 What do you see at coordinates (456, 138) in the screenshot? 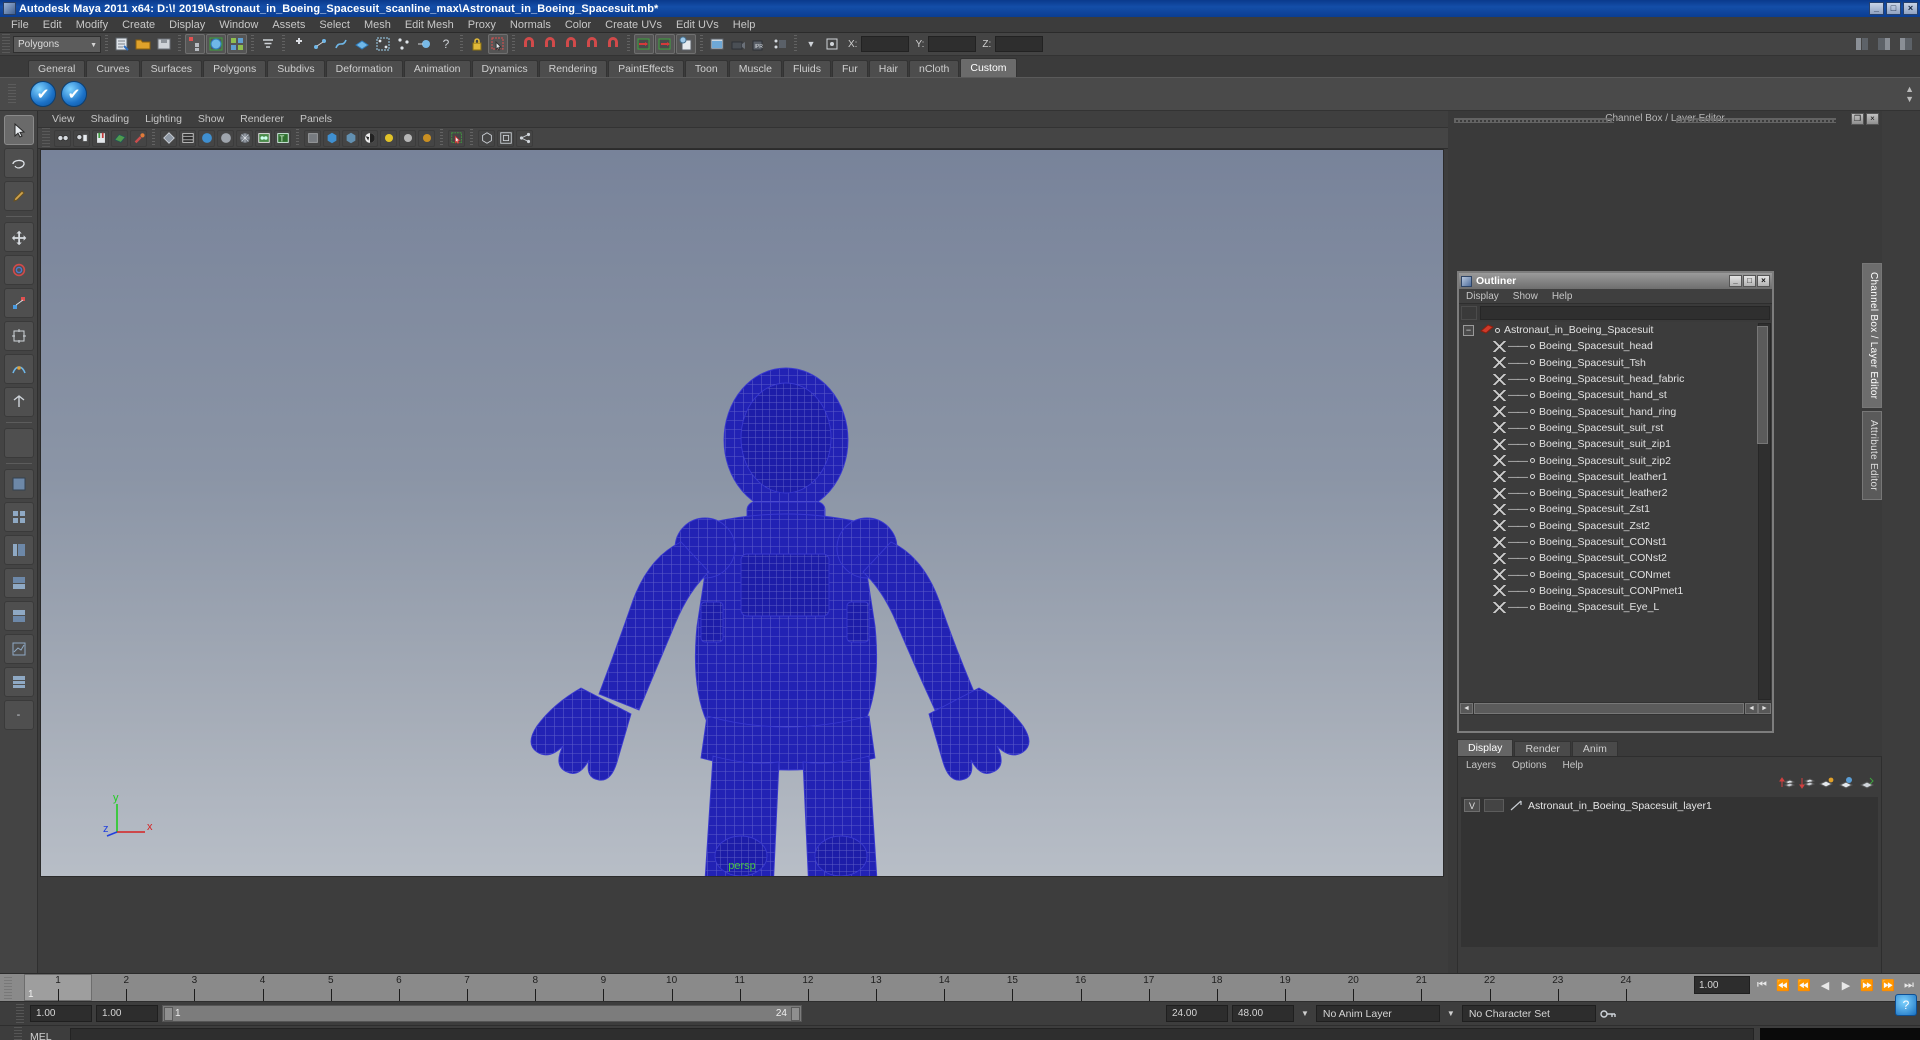
I see `isolate-select-icon` at bounding box center [456, 138].